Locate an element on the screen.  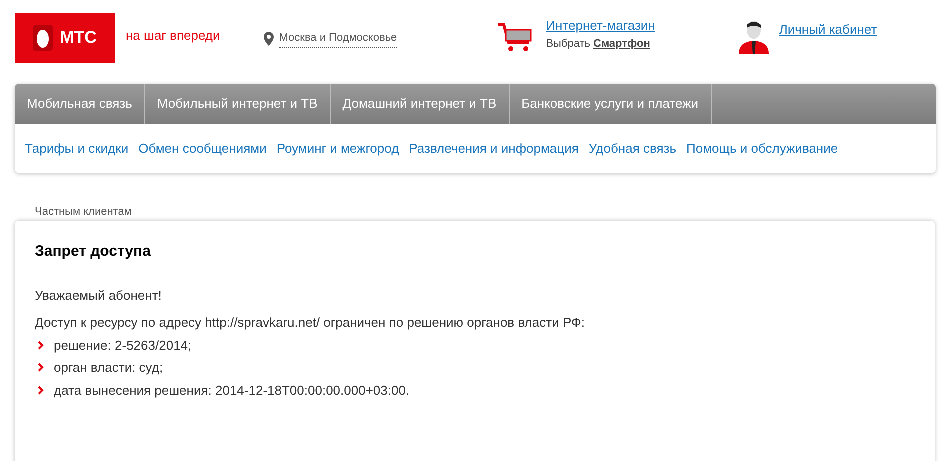
subnav-link: Развлечения и информация is located at coordinates (494, 148).